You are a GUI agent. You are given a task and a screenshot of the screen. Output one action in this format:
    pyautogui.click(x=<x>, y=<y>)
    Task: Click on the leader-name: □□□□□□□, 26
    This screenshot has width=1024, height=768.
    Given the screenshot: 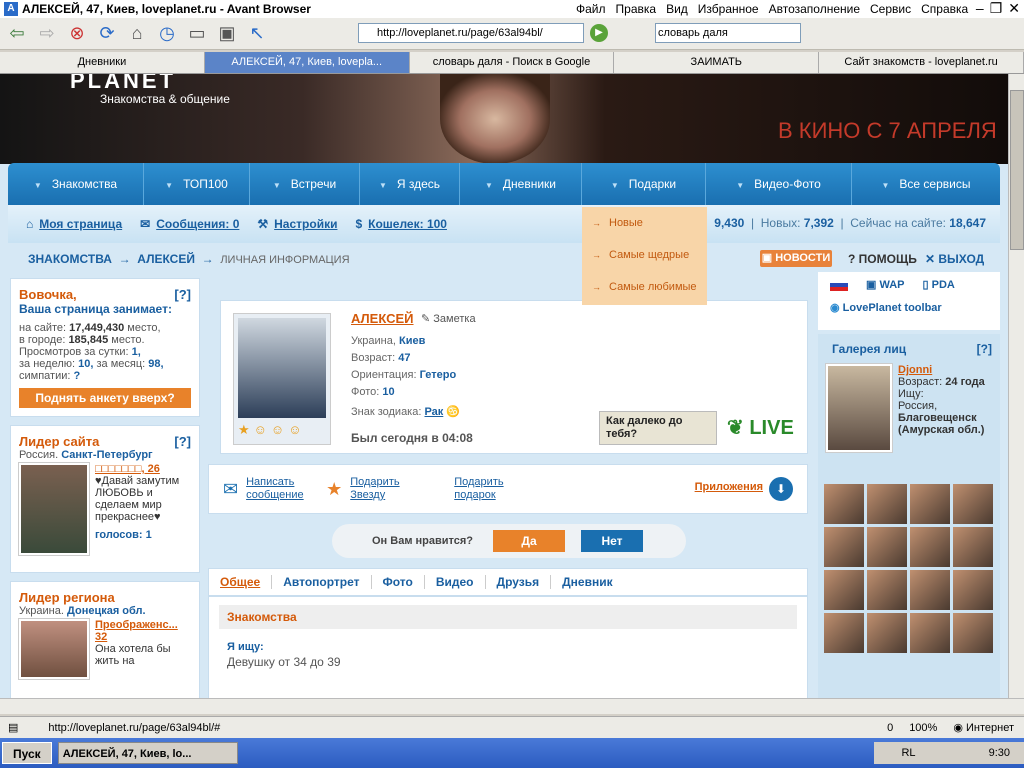 What is the action you would take?
    pyautogui.click(x=140, y=469)
    